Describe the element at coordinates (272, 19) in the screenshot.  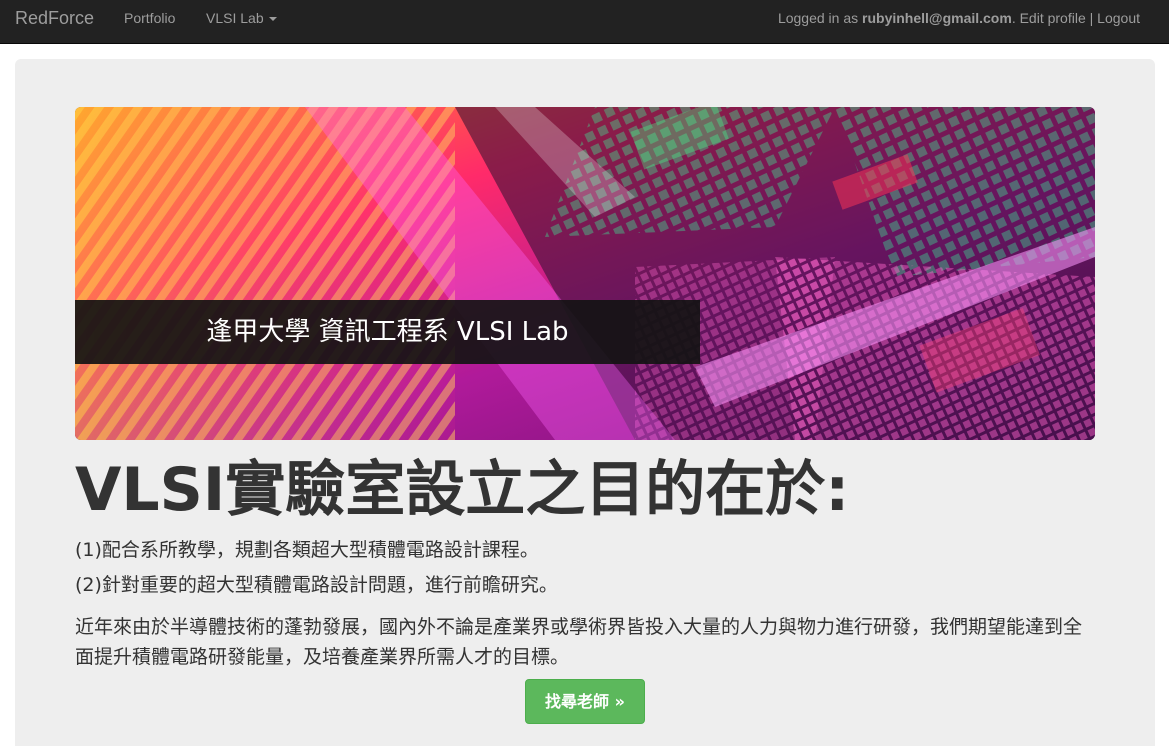
I see `caret-down-icon` at that location.